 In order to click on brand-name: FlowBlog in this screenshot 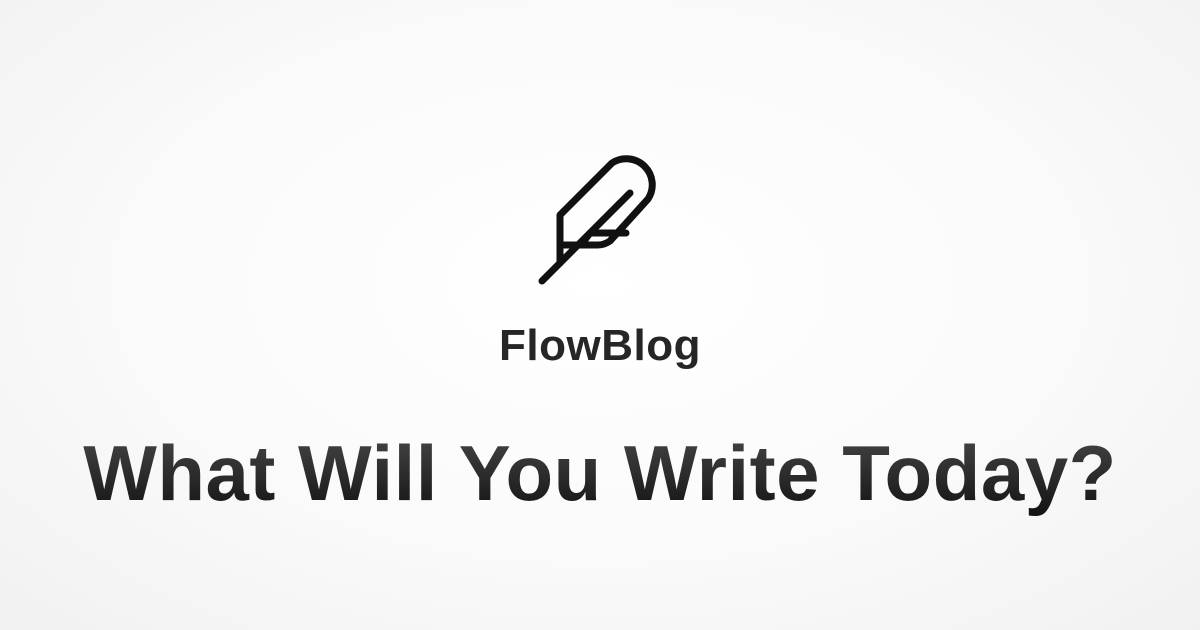, I will do `click(600, 345)`.